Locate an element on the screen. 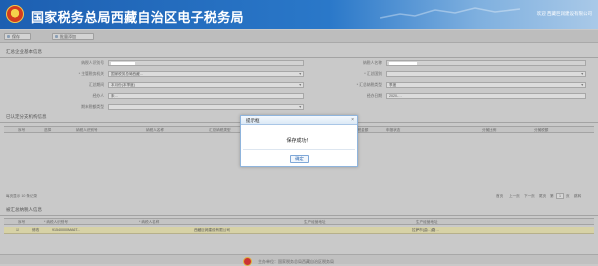 This screenshot has width=598, height=266. close-icon: × is located at coordinates (352, 120).